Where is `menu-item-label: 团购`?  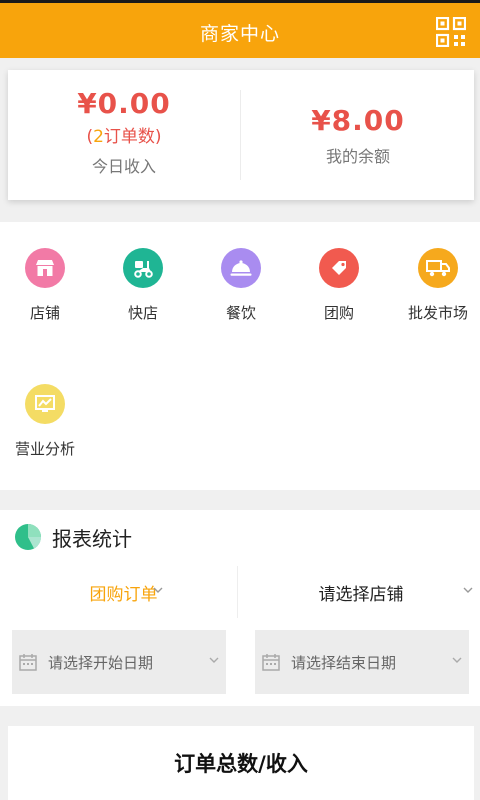
menu-item-label: 团购 is located at coordinates (338, 313).